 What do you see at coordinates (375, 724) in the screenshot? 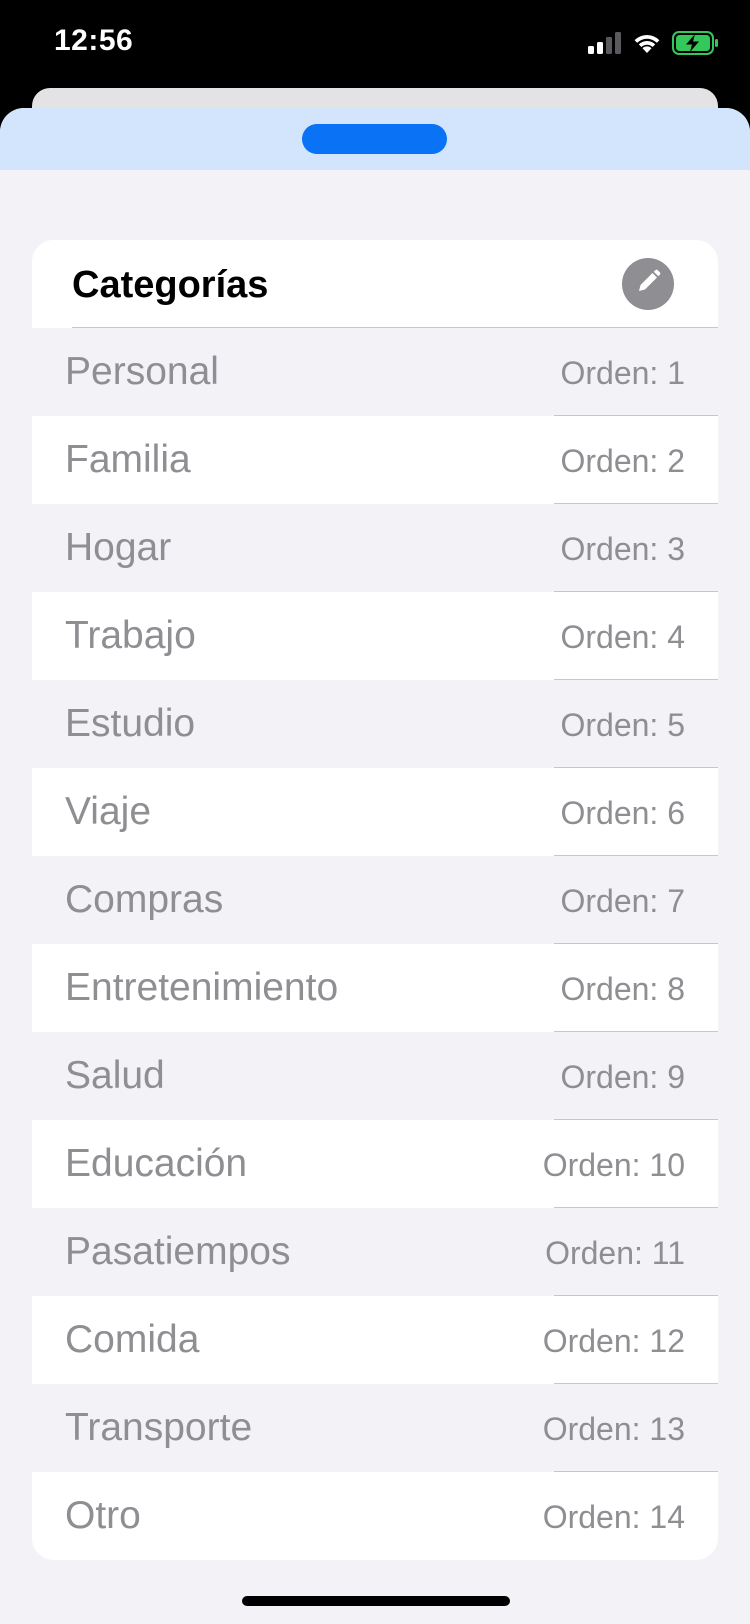
I see `category-row: Estudio Orden: 5` at bounding box center [375, 724].